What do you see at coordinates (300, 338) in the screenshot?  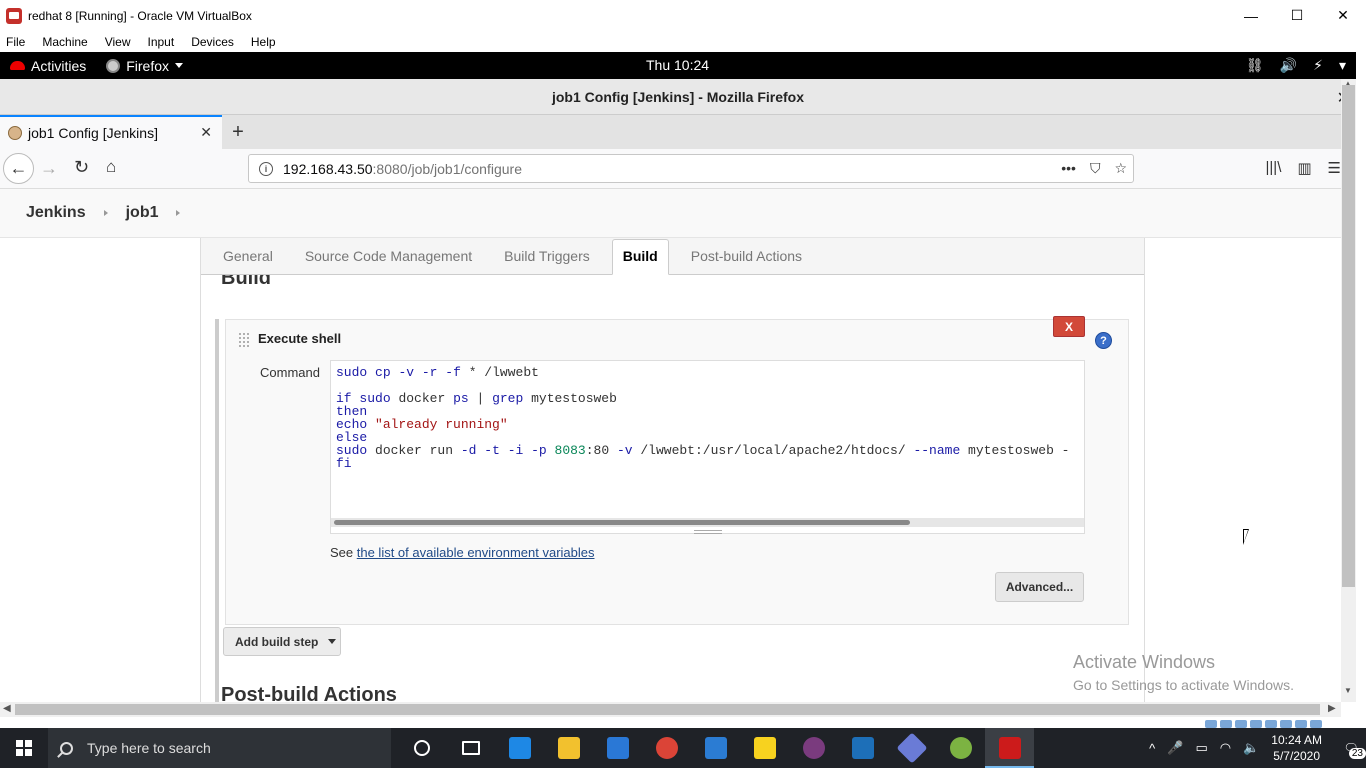 I see `step-title: Execute shell` at bounding box center [300, 338].